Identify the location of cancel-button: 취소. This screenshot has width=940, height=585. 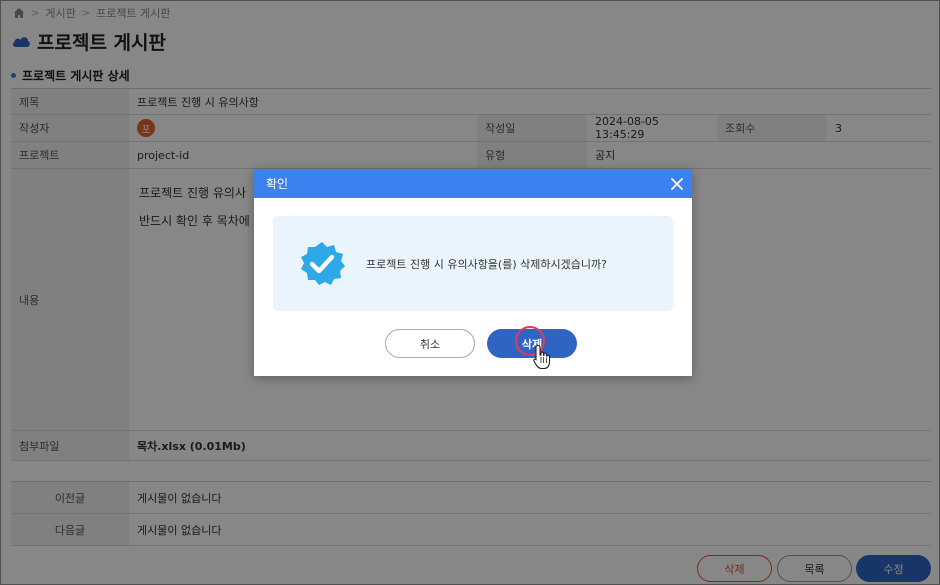
(430, 343).